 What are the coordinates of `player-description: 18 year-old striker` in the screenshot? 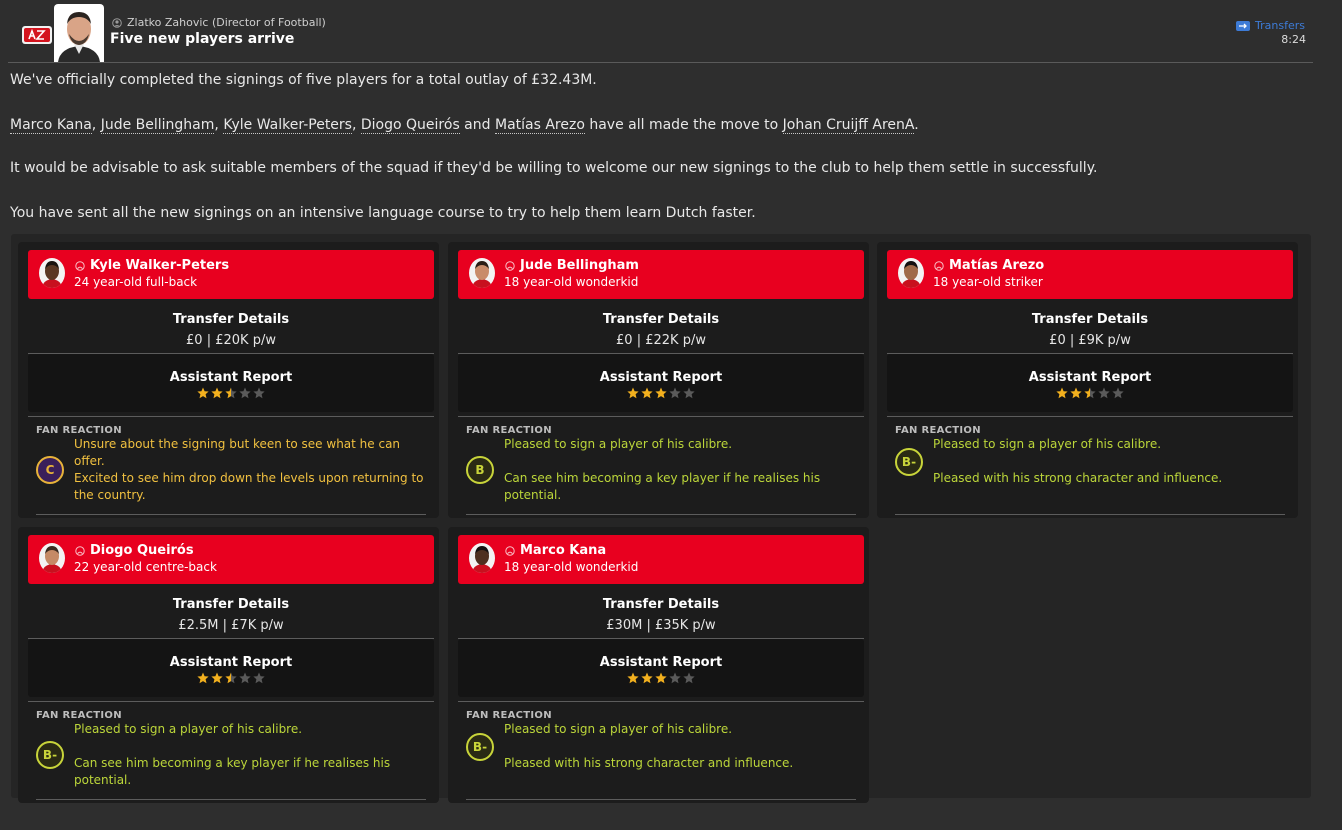 It's located at (988, 282).